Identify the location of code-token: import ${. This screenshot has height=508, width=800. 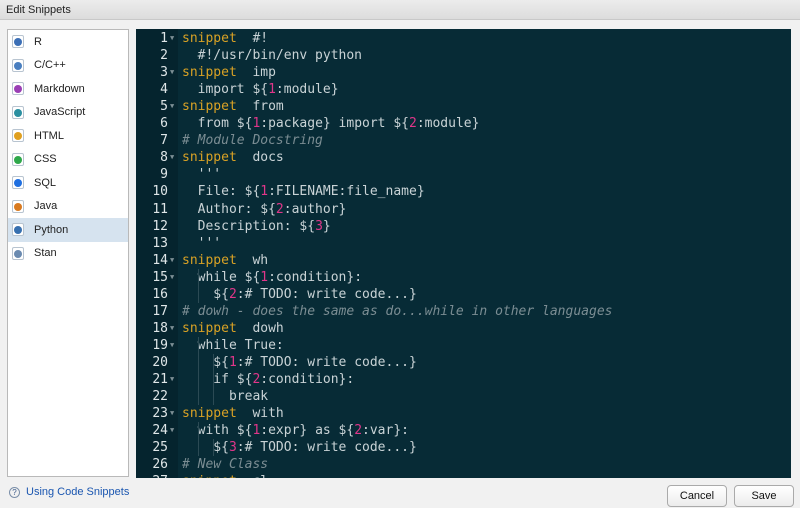
(225, 90).